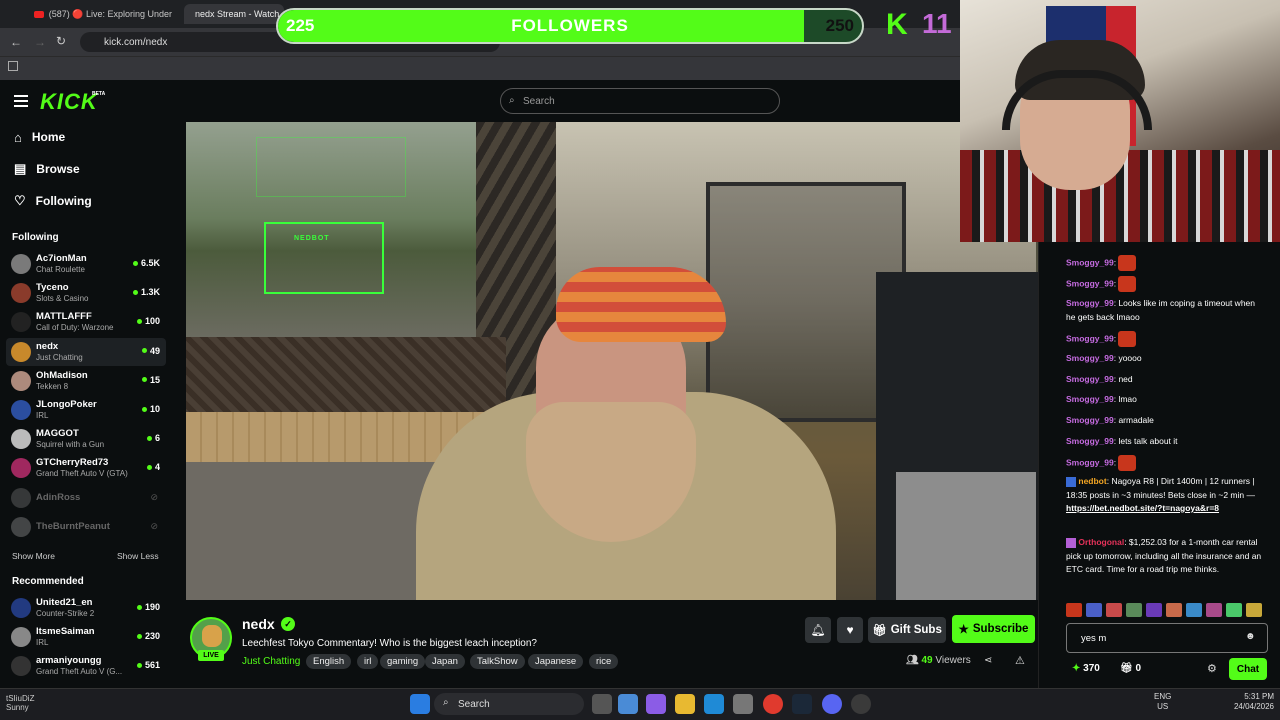 The height and width of the screenshot is (720, 1280). I want to click on channel-row: Ac7ionMan Chat Roulette 6.5K, so click(86, 264).